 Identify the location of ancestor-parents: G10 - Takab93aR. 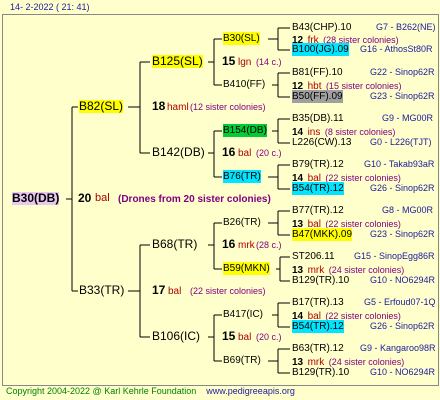
(399, 164).